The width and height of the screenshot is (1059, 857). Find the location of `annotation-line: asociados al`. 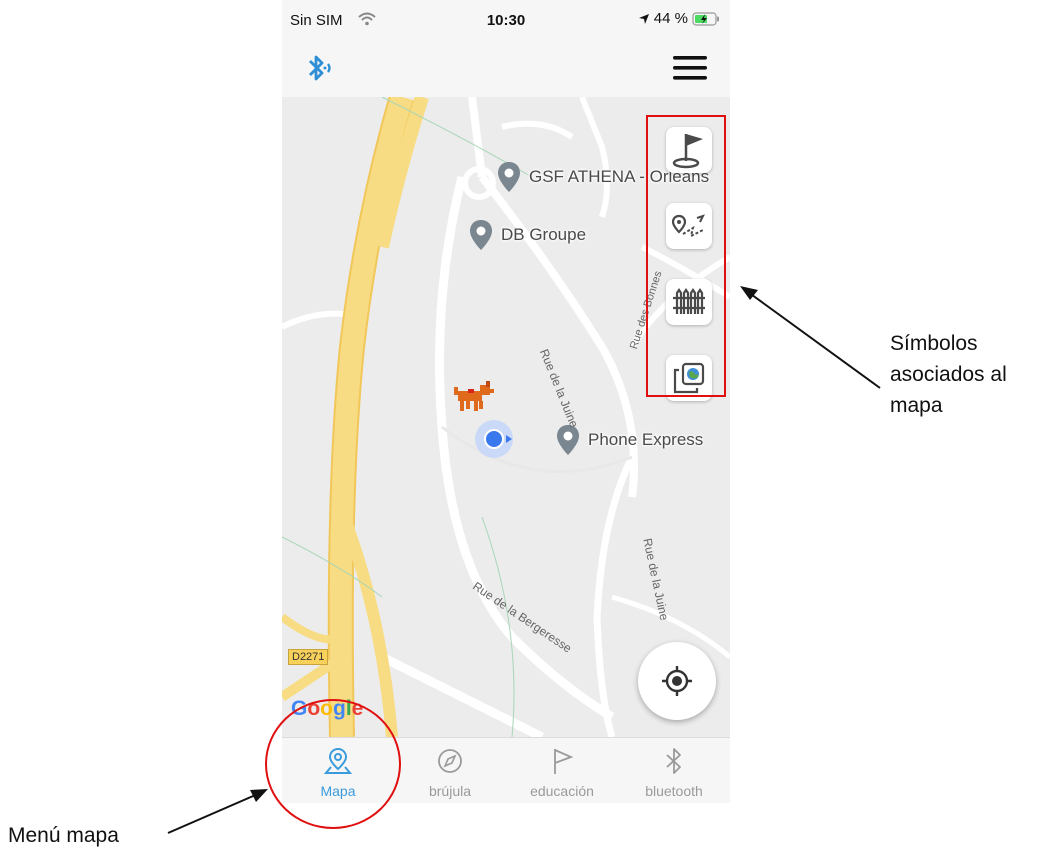

annotation-line: asociados al is located at coordinates (948, 374).